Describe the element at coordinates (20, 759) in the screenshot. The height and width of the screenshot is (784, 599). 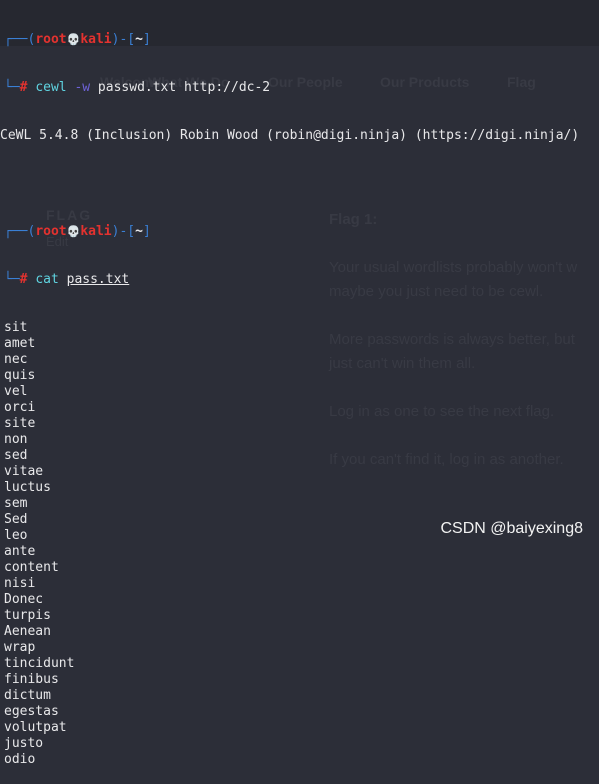
I see `word-line: odio` at that location.